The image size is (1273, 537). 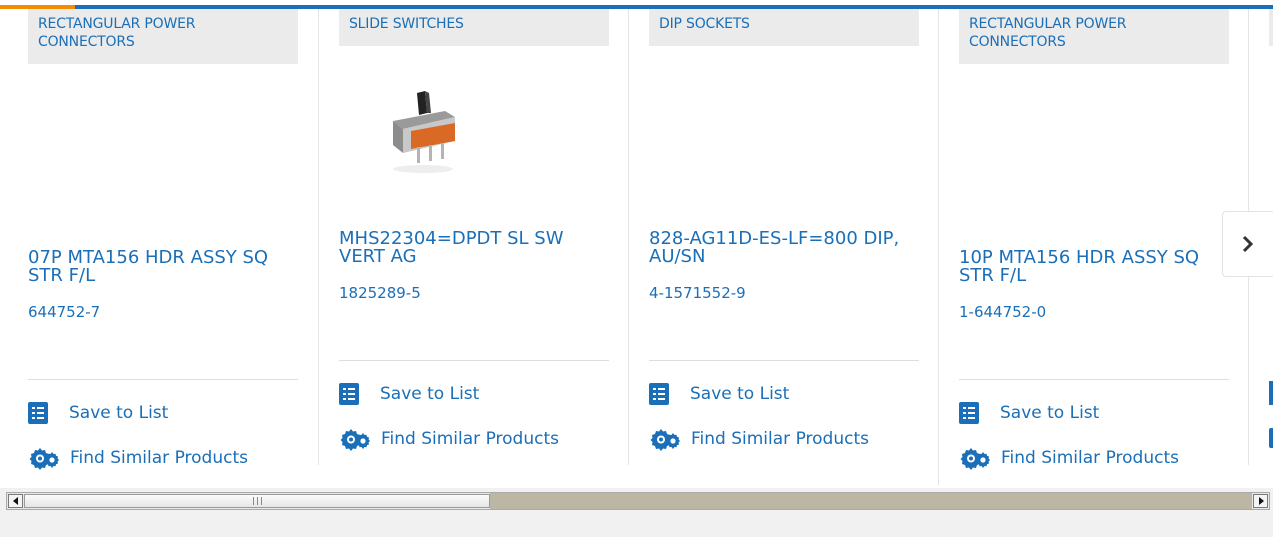 I want to click on product-title: MHS22304=DPDT SL SW VERT AG, so click(x=474, y=248).